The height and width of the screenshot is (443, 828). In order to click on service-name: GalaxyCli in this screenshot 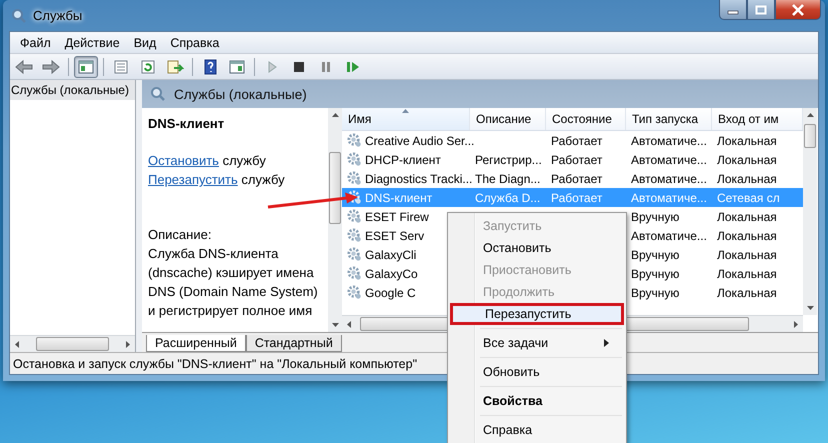, I will do `click(390, 255)`.